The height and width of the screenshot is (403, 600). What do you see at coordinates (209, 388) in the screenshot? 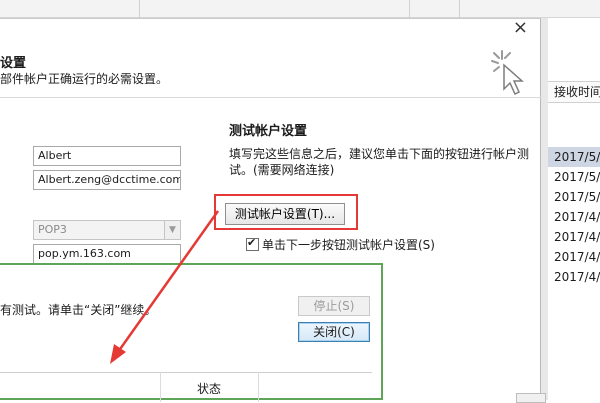
I see `grid-header-status: 状态` at bounding box center [209, 388].